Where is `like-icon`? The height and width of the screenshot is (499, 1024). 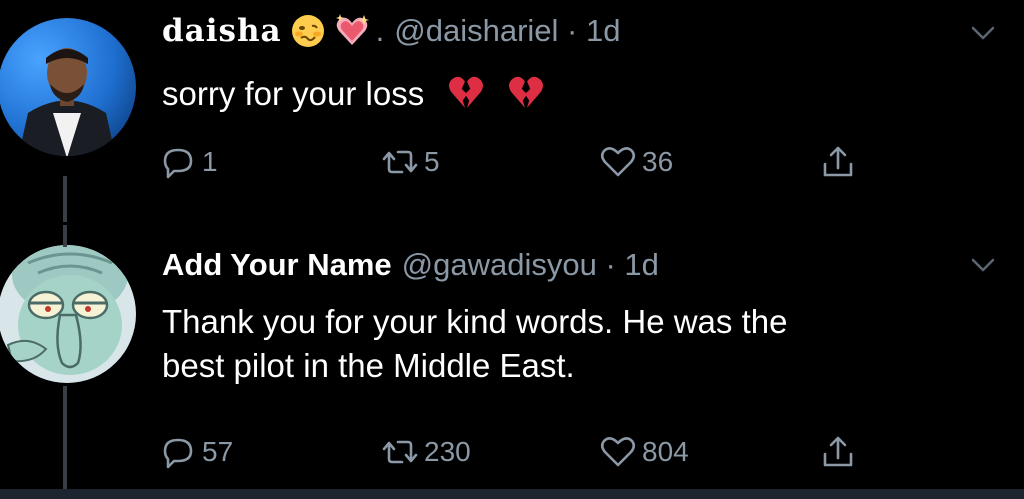 like-icon is located at coordinates (618, 452).